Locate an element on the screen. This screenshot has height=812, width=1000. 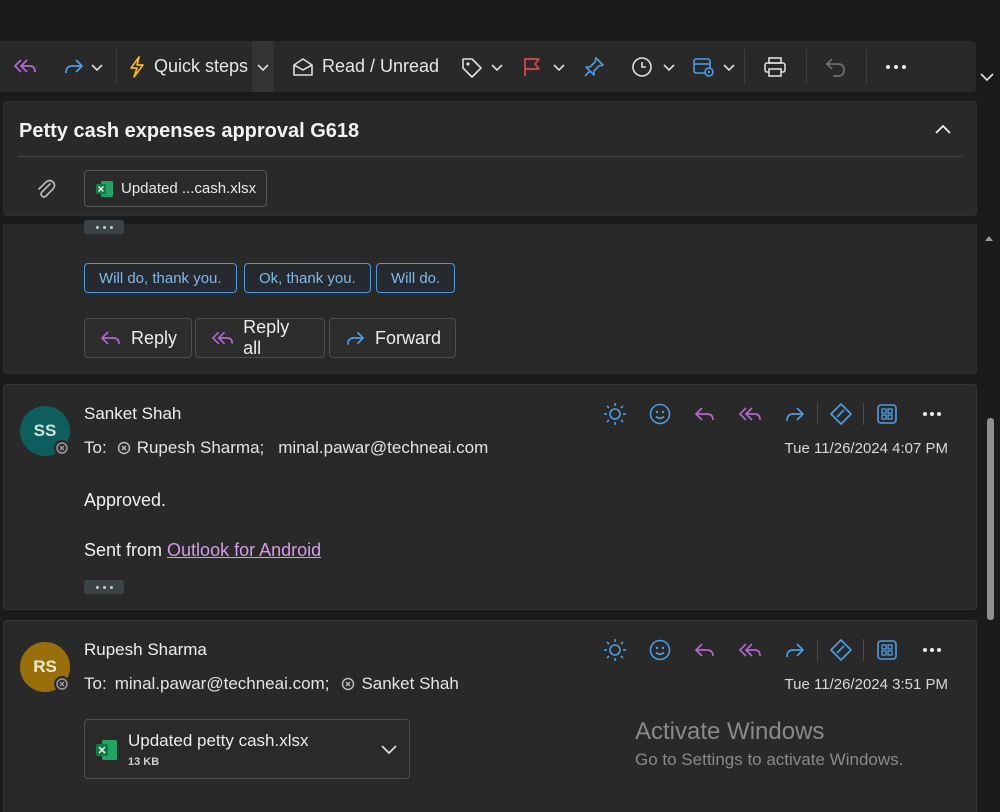
undo-icon is located at coordinates (835, 67).